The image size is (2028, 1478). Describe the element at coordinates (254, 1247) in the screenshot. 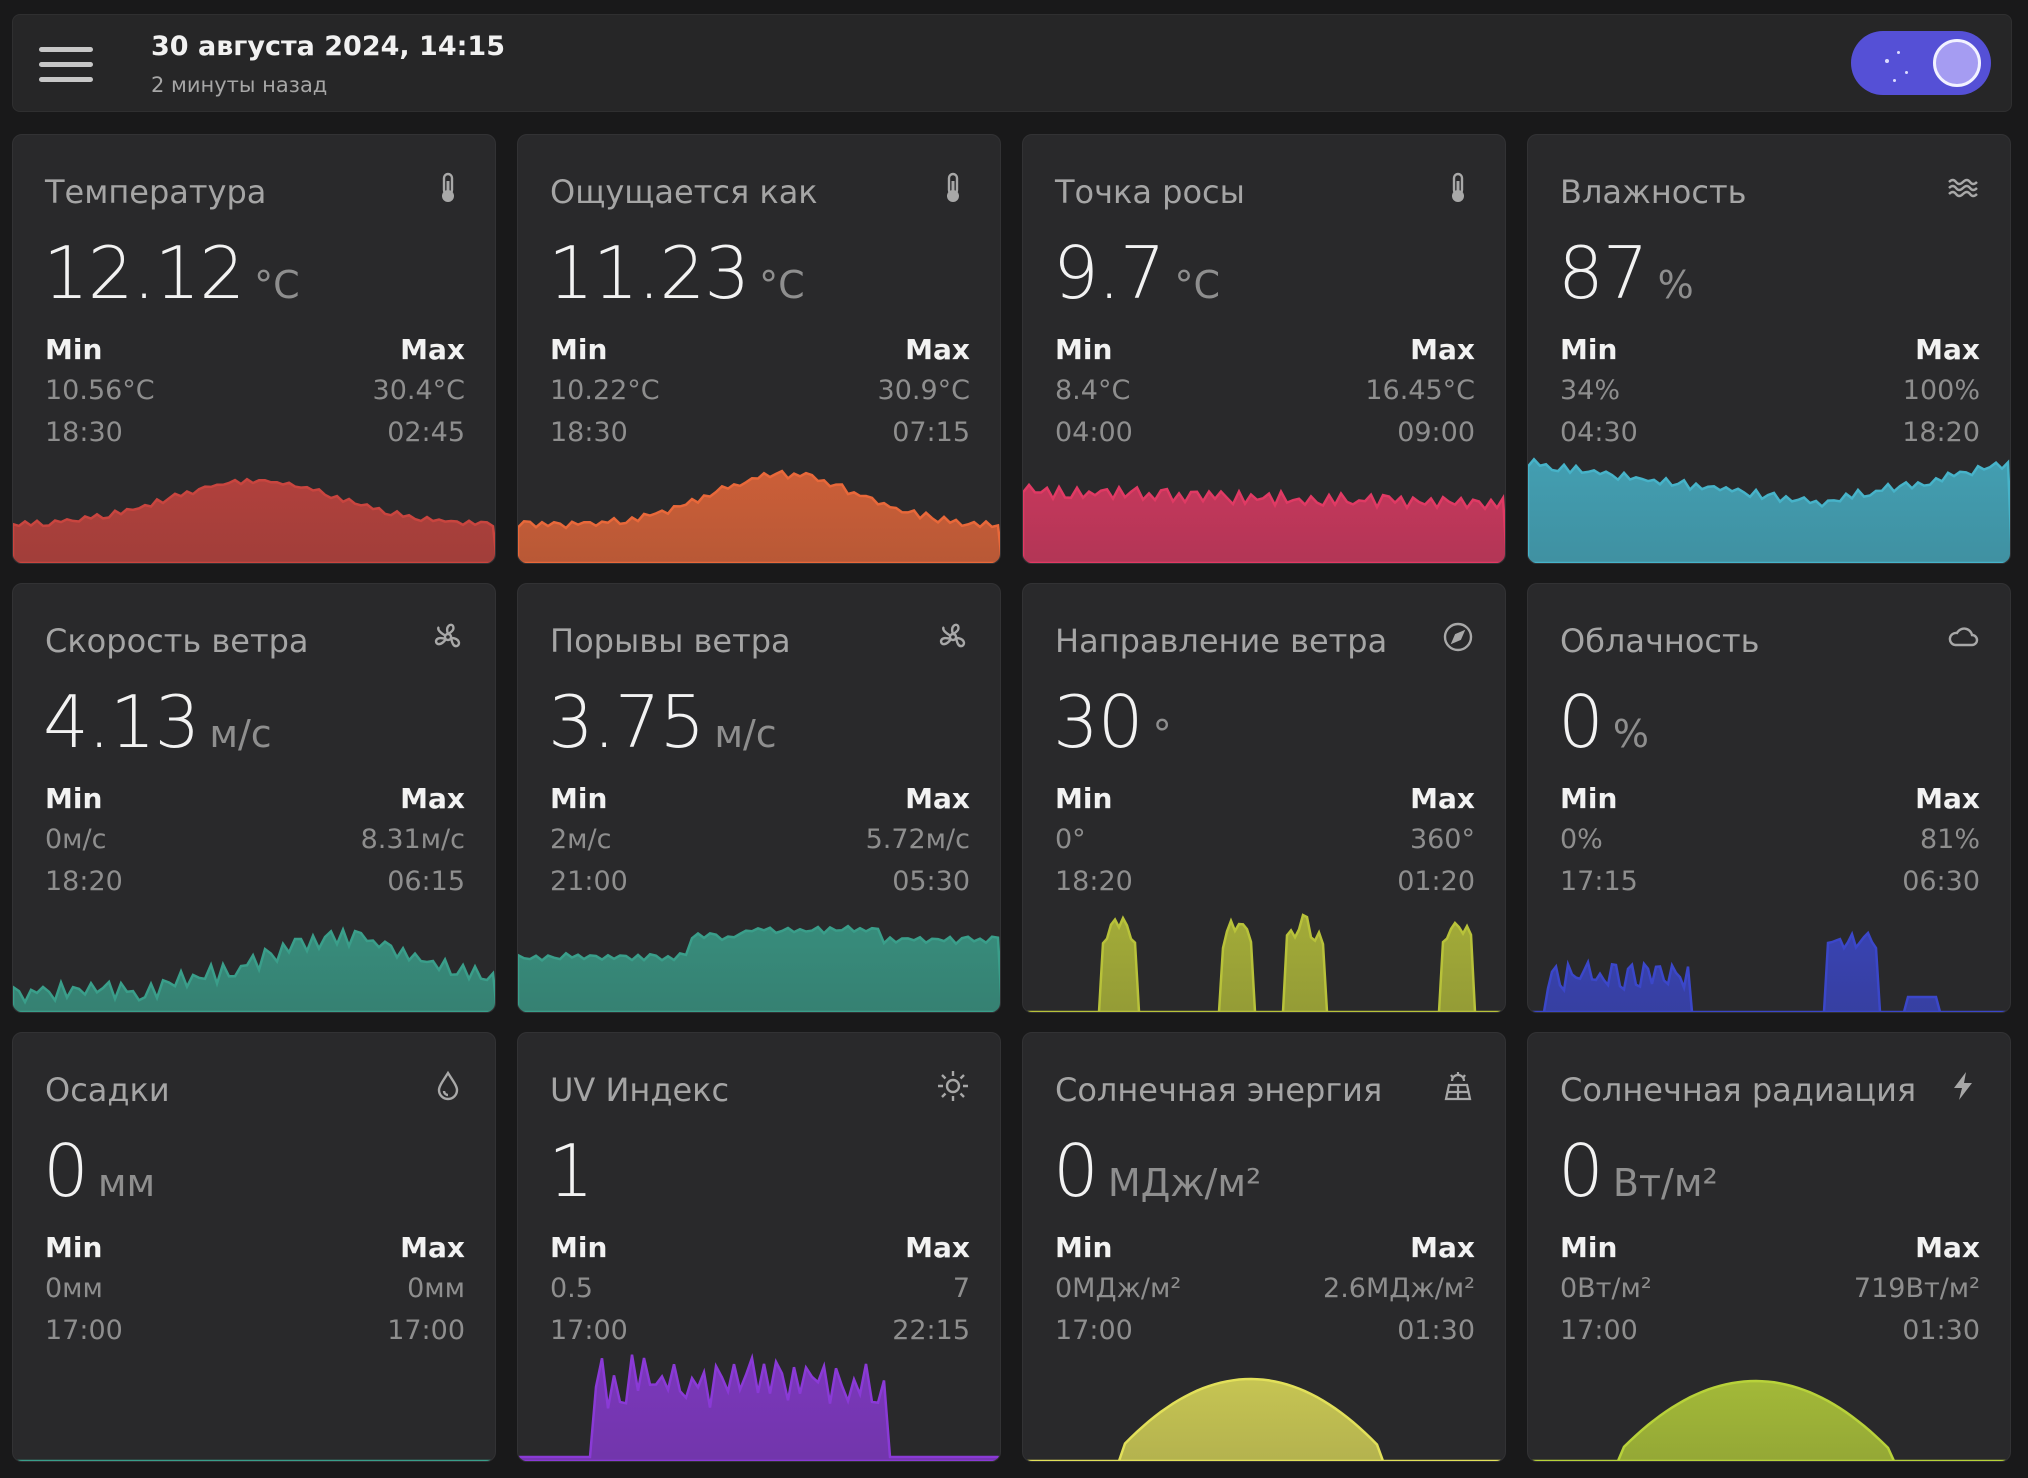

I see `metric-card: Осадки 0 мм Min 0мм 17:00 Max 0мм 17:00` at that location.